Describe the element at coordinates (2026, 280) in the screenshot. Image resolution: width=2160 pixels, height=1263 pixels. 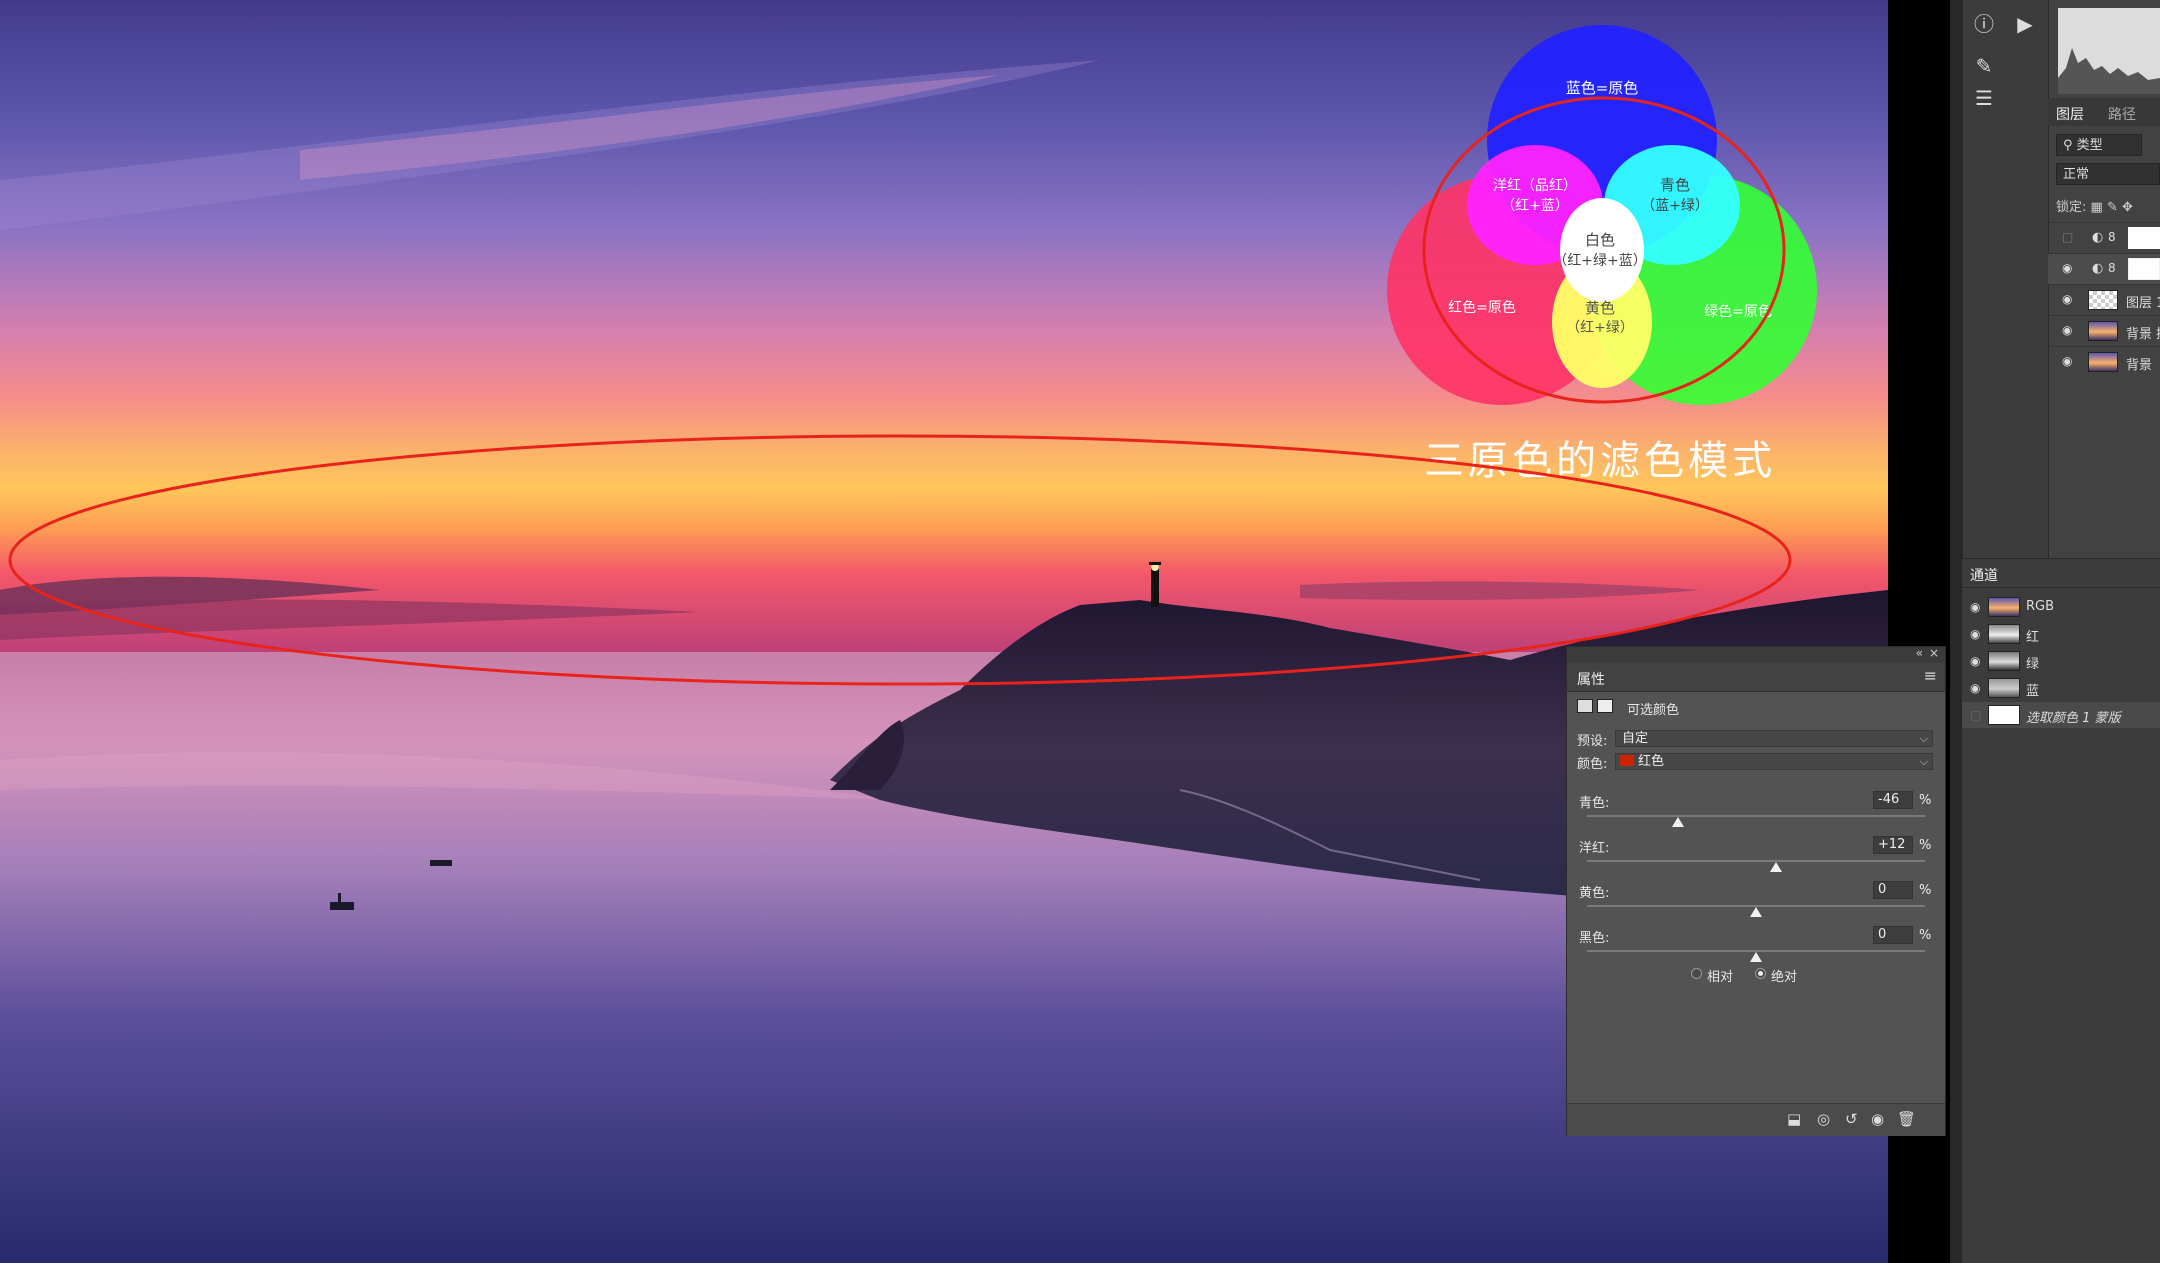
I see `panel-icon-column-2: ▶` at that location.